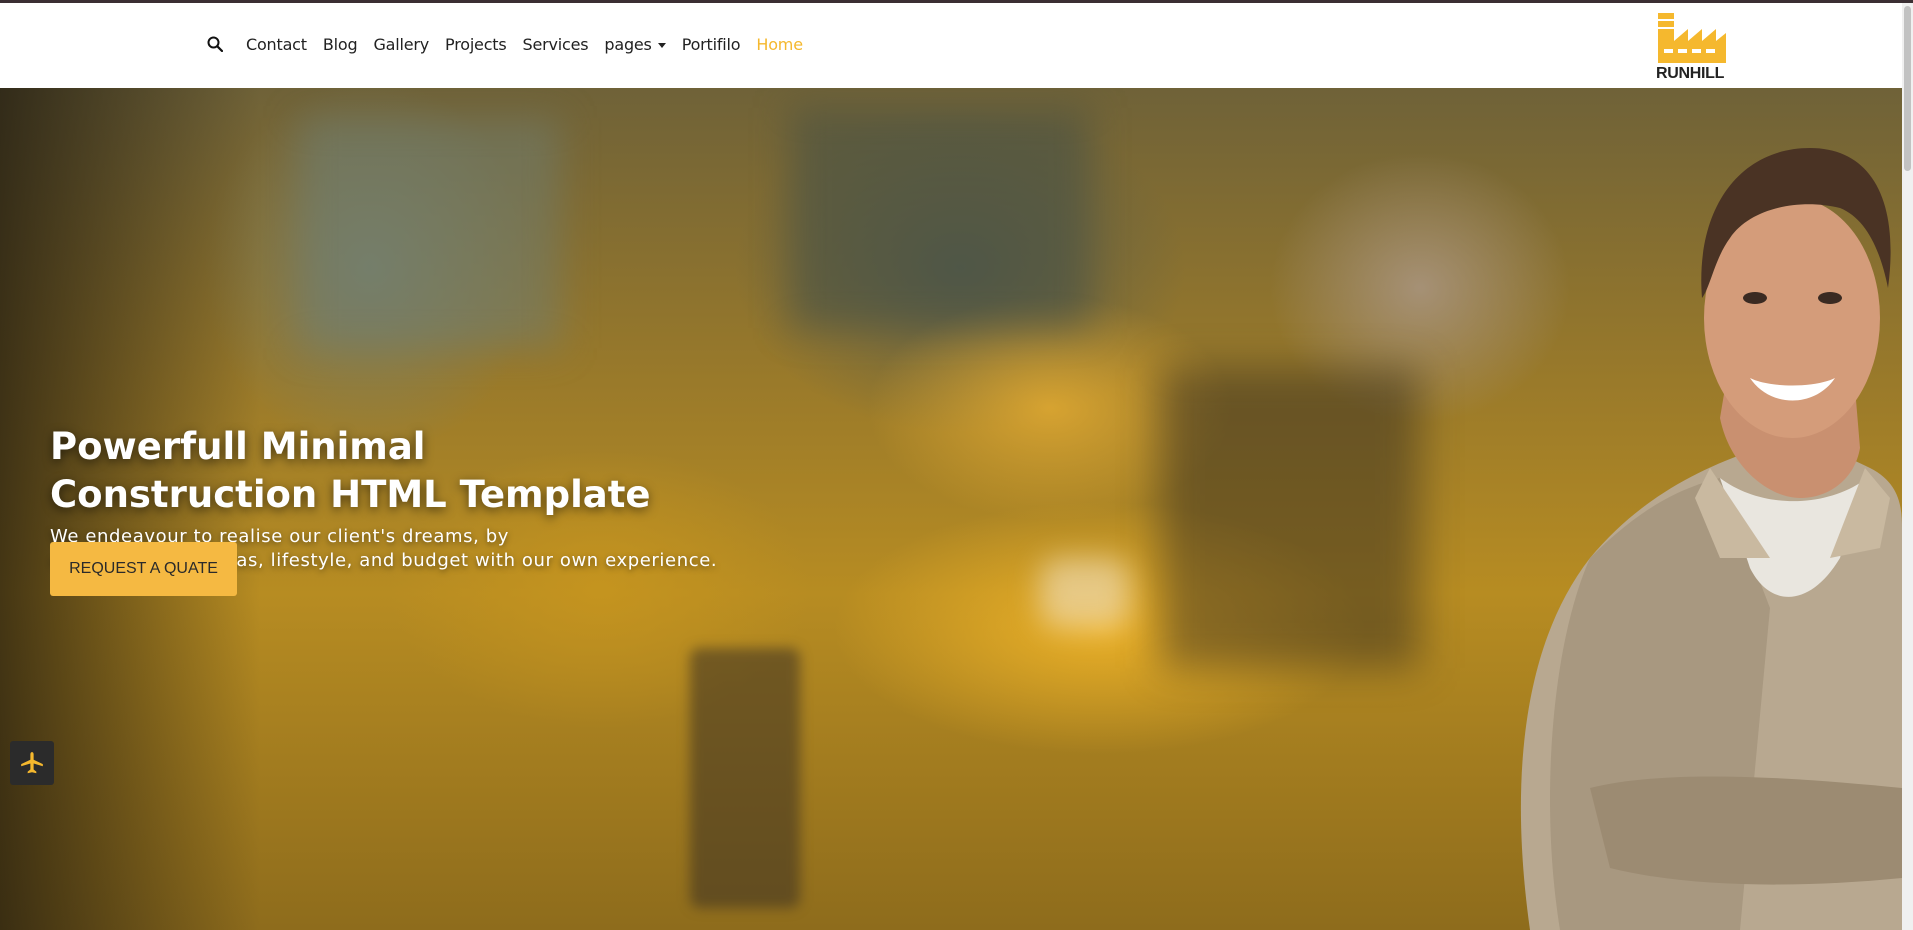 The height and width of the screenshot is (930, 1913). I want to click on nav-link-gallery: Gallery, so click(401, 44).